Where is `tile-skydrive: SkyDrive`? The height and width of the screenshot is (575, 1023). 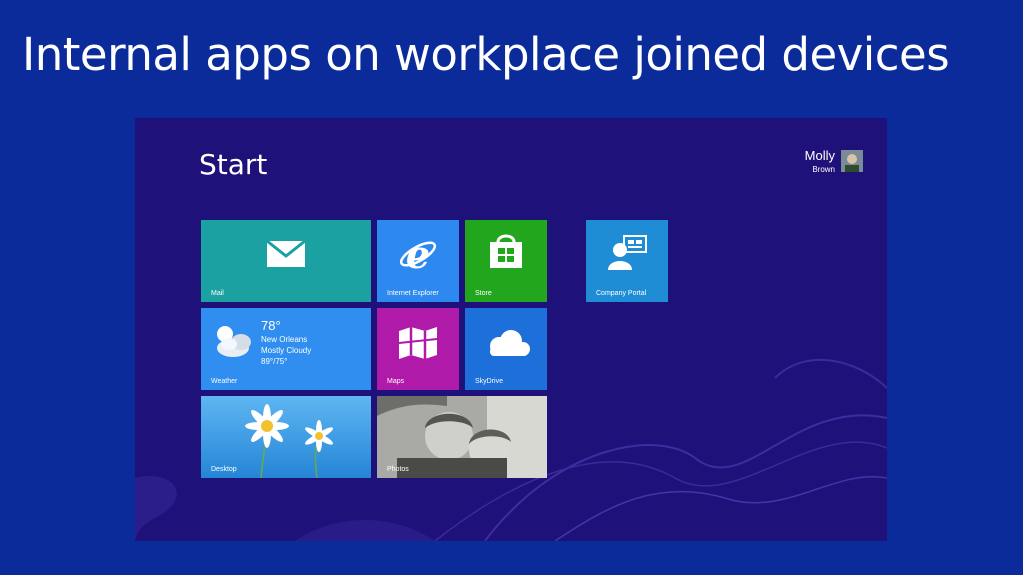 tile-skydrive: SkyDrive is located at coordinates (506, 349).